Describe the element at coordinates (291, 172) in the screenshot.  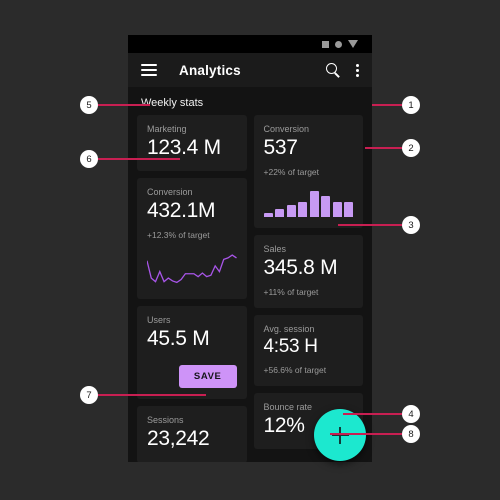
I see `card-subtext: +22% of target` at that location.